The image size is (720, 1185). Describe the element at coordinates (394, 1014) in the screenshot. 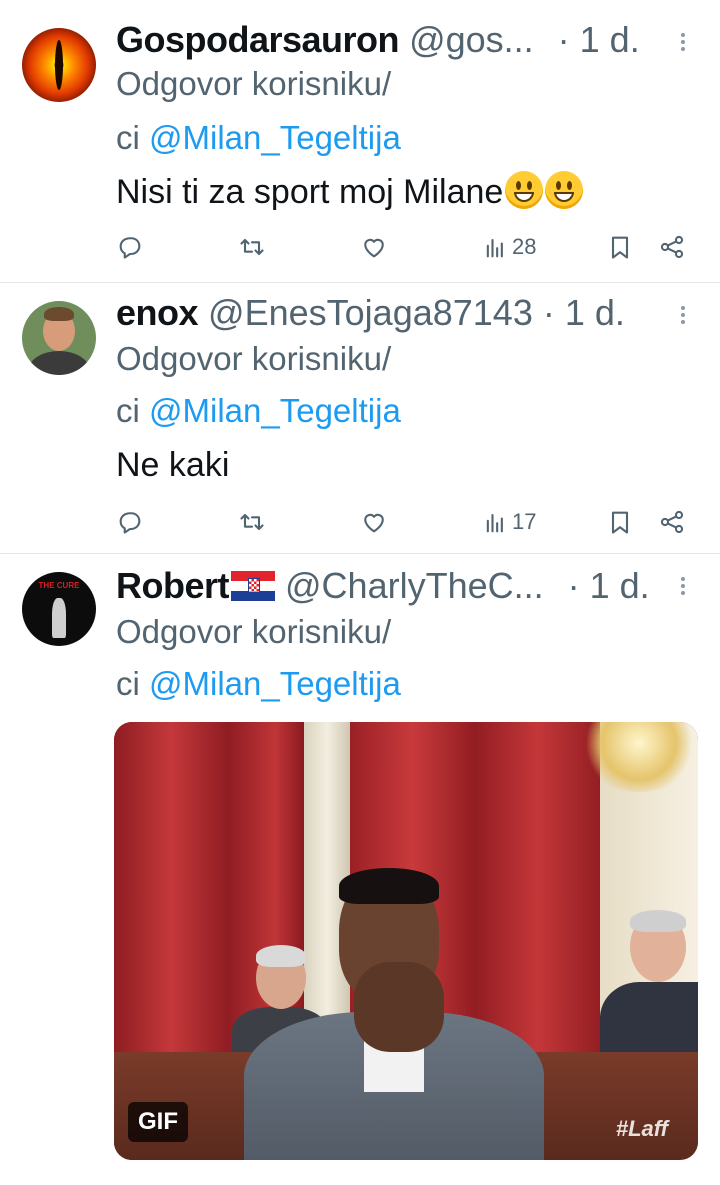

I see `main-person` at that location.